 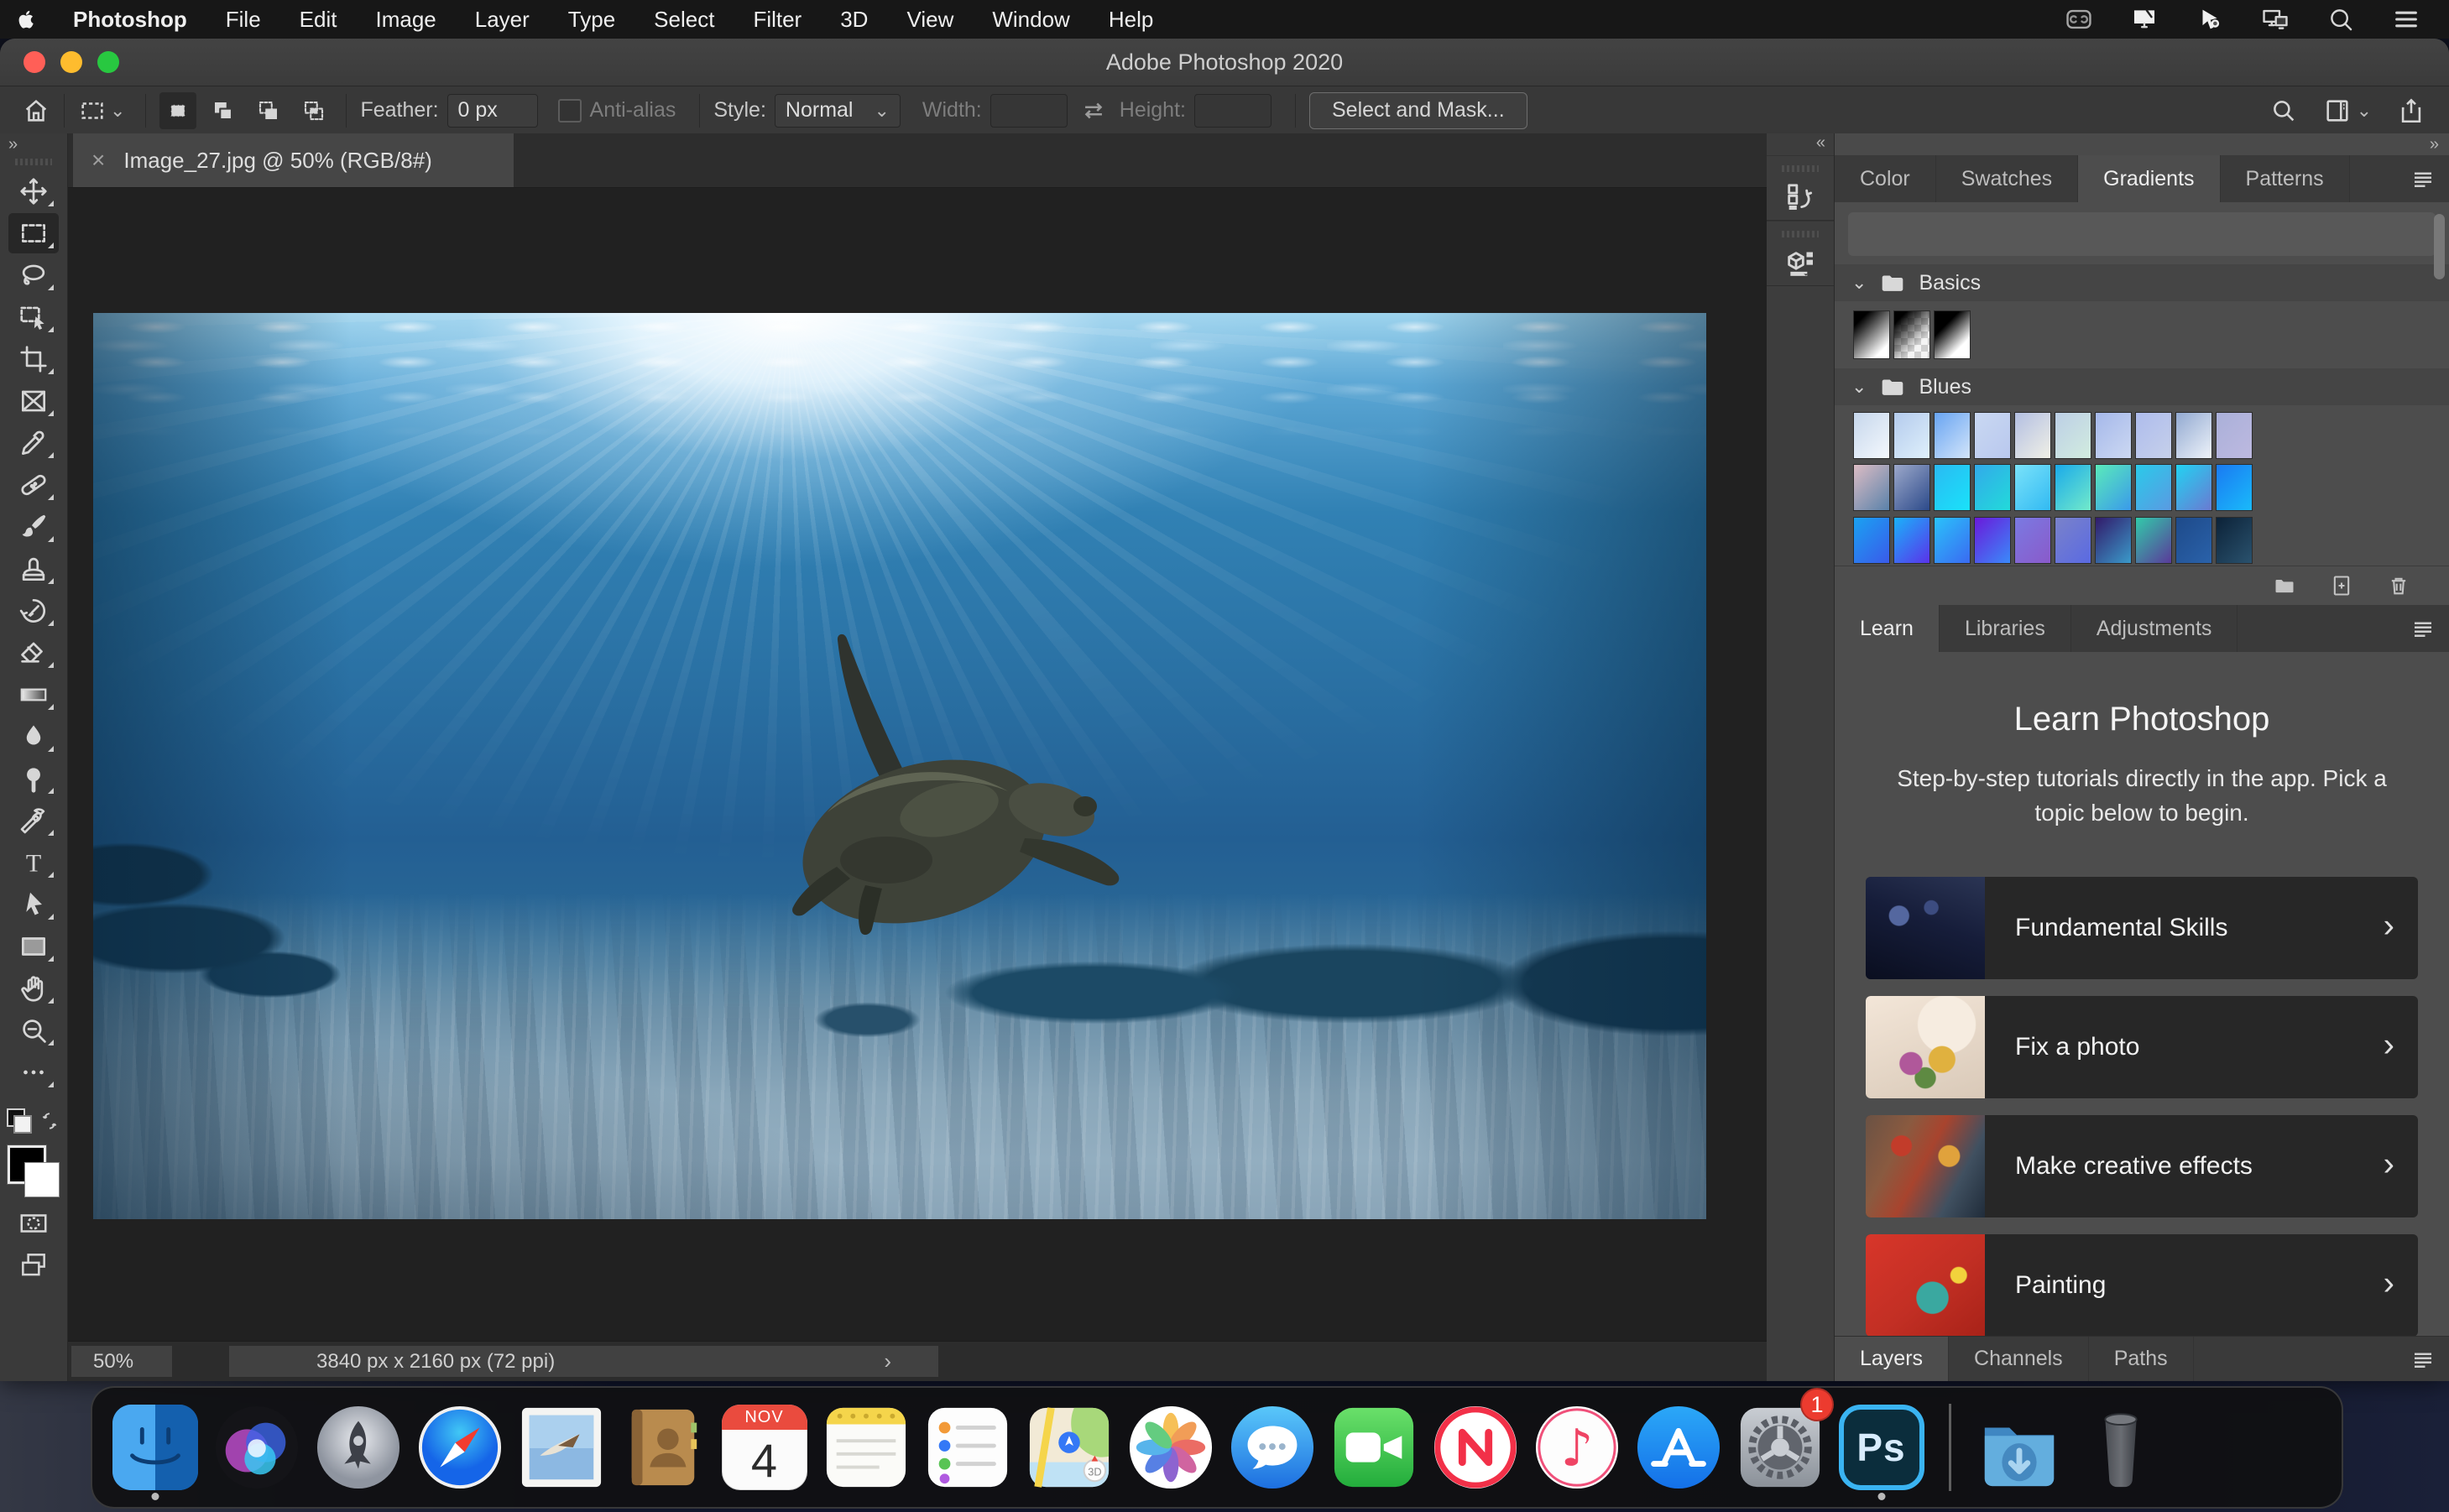 I want to click on intersect-selection-icon, so click(x=313, y=110).